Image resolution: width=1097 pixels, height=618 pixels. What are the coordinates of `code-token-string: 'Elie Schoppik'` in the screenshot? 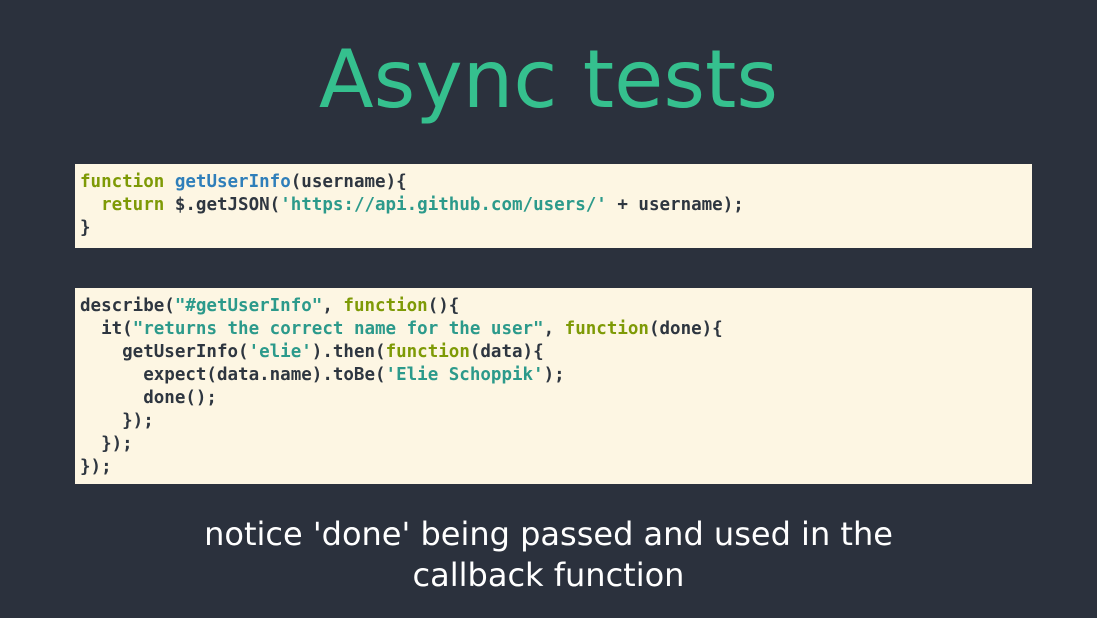 It's located at (464, 375).